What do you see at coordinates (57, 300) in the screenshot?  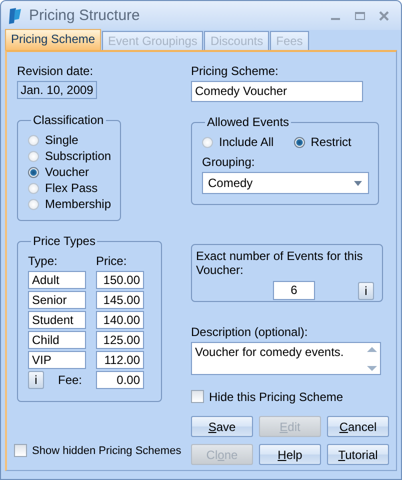 I see `input-field: Senior` at bounding box center [57, 300].